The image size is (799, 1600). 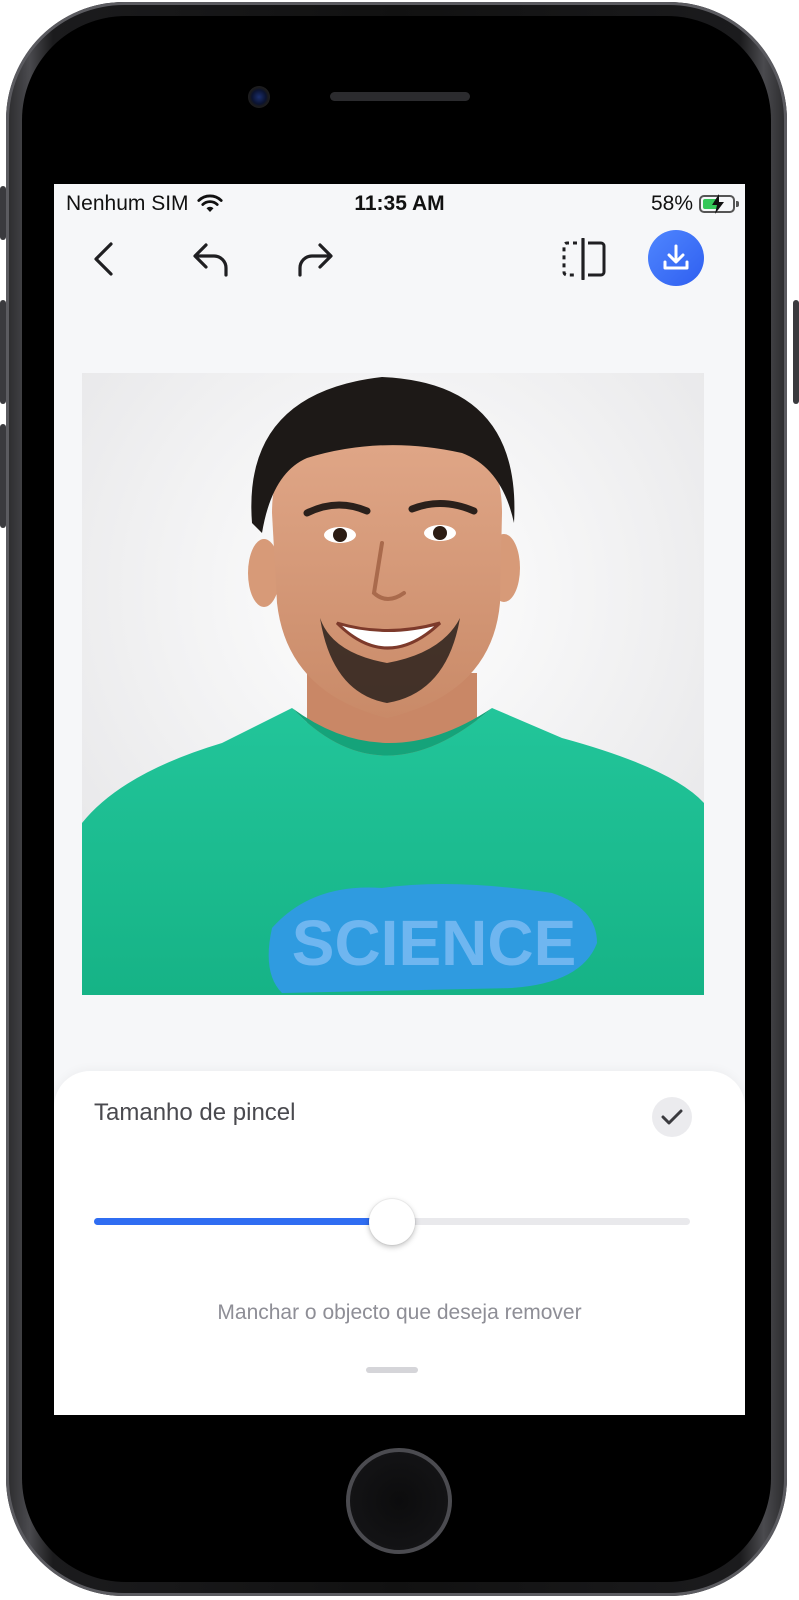 What do you see at coordinates (737, 204) in the screenshot?
I see `battery-cap` at bounding box center [737, 204].